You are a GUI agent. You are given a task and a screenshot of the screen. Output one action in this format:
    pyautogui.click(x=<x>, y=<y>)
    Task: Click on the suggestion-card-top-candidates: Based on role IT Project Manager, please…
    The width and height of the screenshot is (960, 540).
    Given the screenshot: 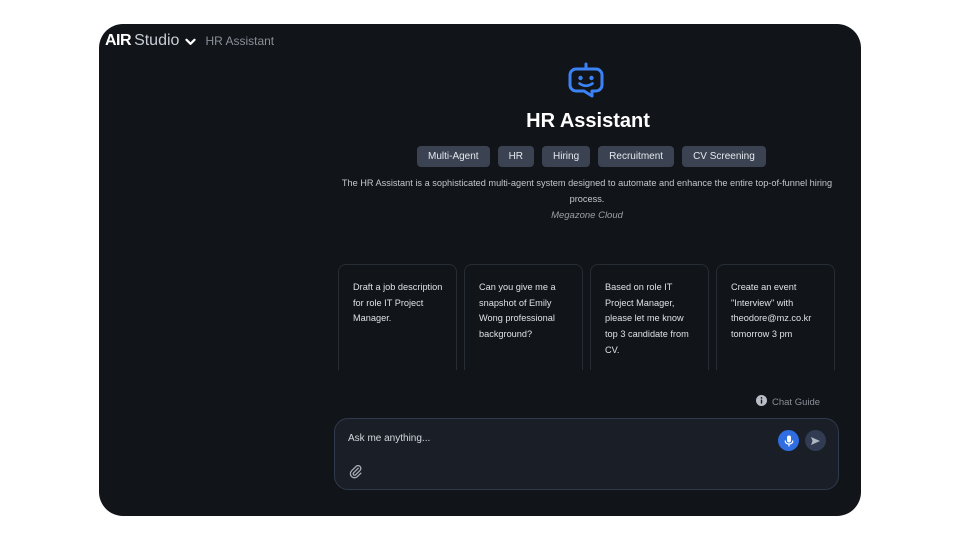 What is the action you would take?
    pyautogui.click(x=649, y=317)
    